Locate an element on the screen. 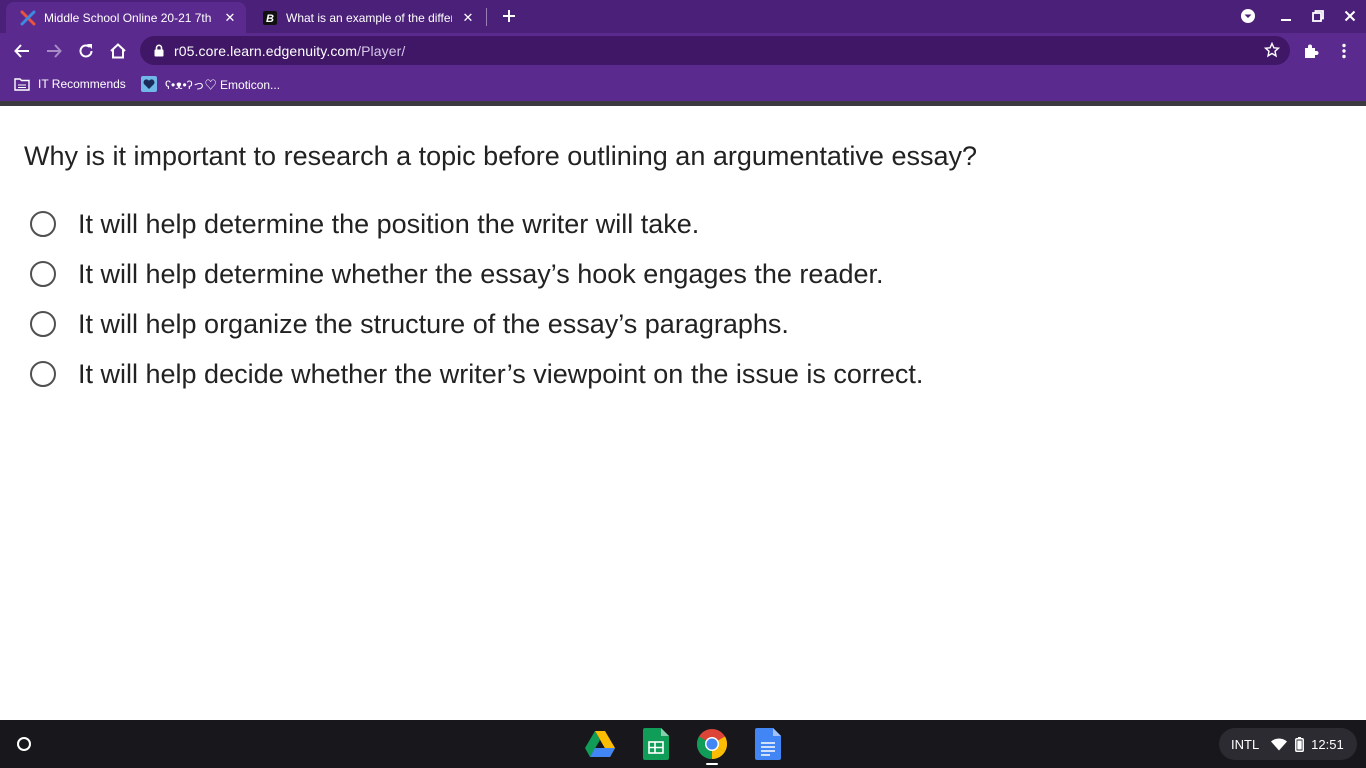  launcher-circle-icon is located at coordinates (24, 744).